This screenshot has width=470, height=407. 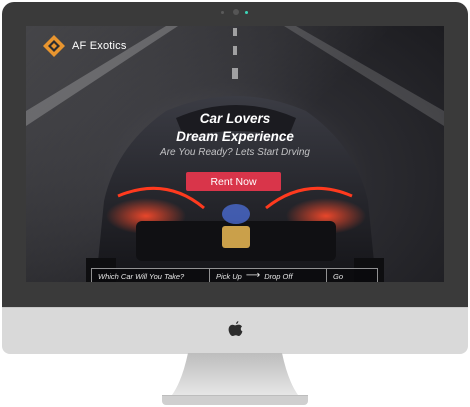 What do you see at coordinates (141, 276) in the screenshot?
I see `car-select-label: Which Car Will You Take?` at bounding box center [141, 276].